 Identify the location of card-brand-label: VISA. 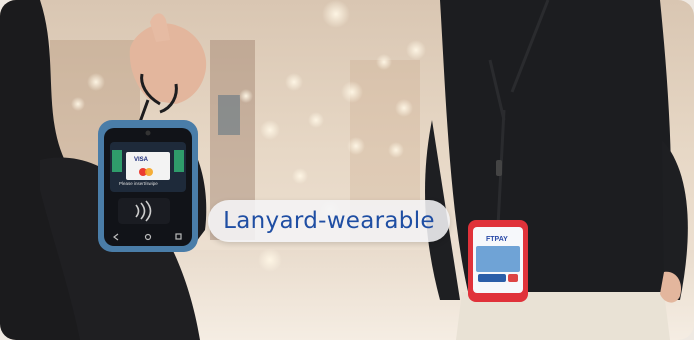
(141, 160).